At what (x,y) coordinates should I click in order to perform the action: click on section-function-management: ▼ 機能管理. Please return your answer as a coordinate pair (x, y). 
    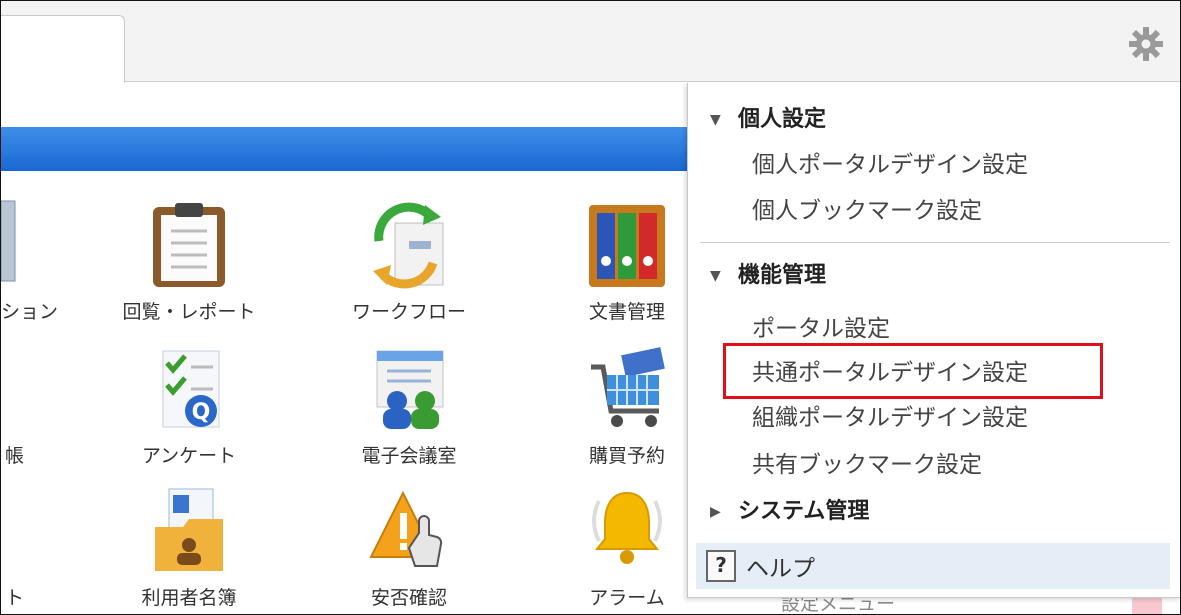
    Looking at the image, I should click on (768, 273).